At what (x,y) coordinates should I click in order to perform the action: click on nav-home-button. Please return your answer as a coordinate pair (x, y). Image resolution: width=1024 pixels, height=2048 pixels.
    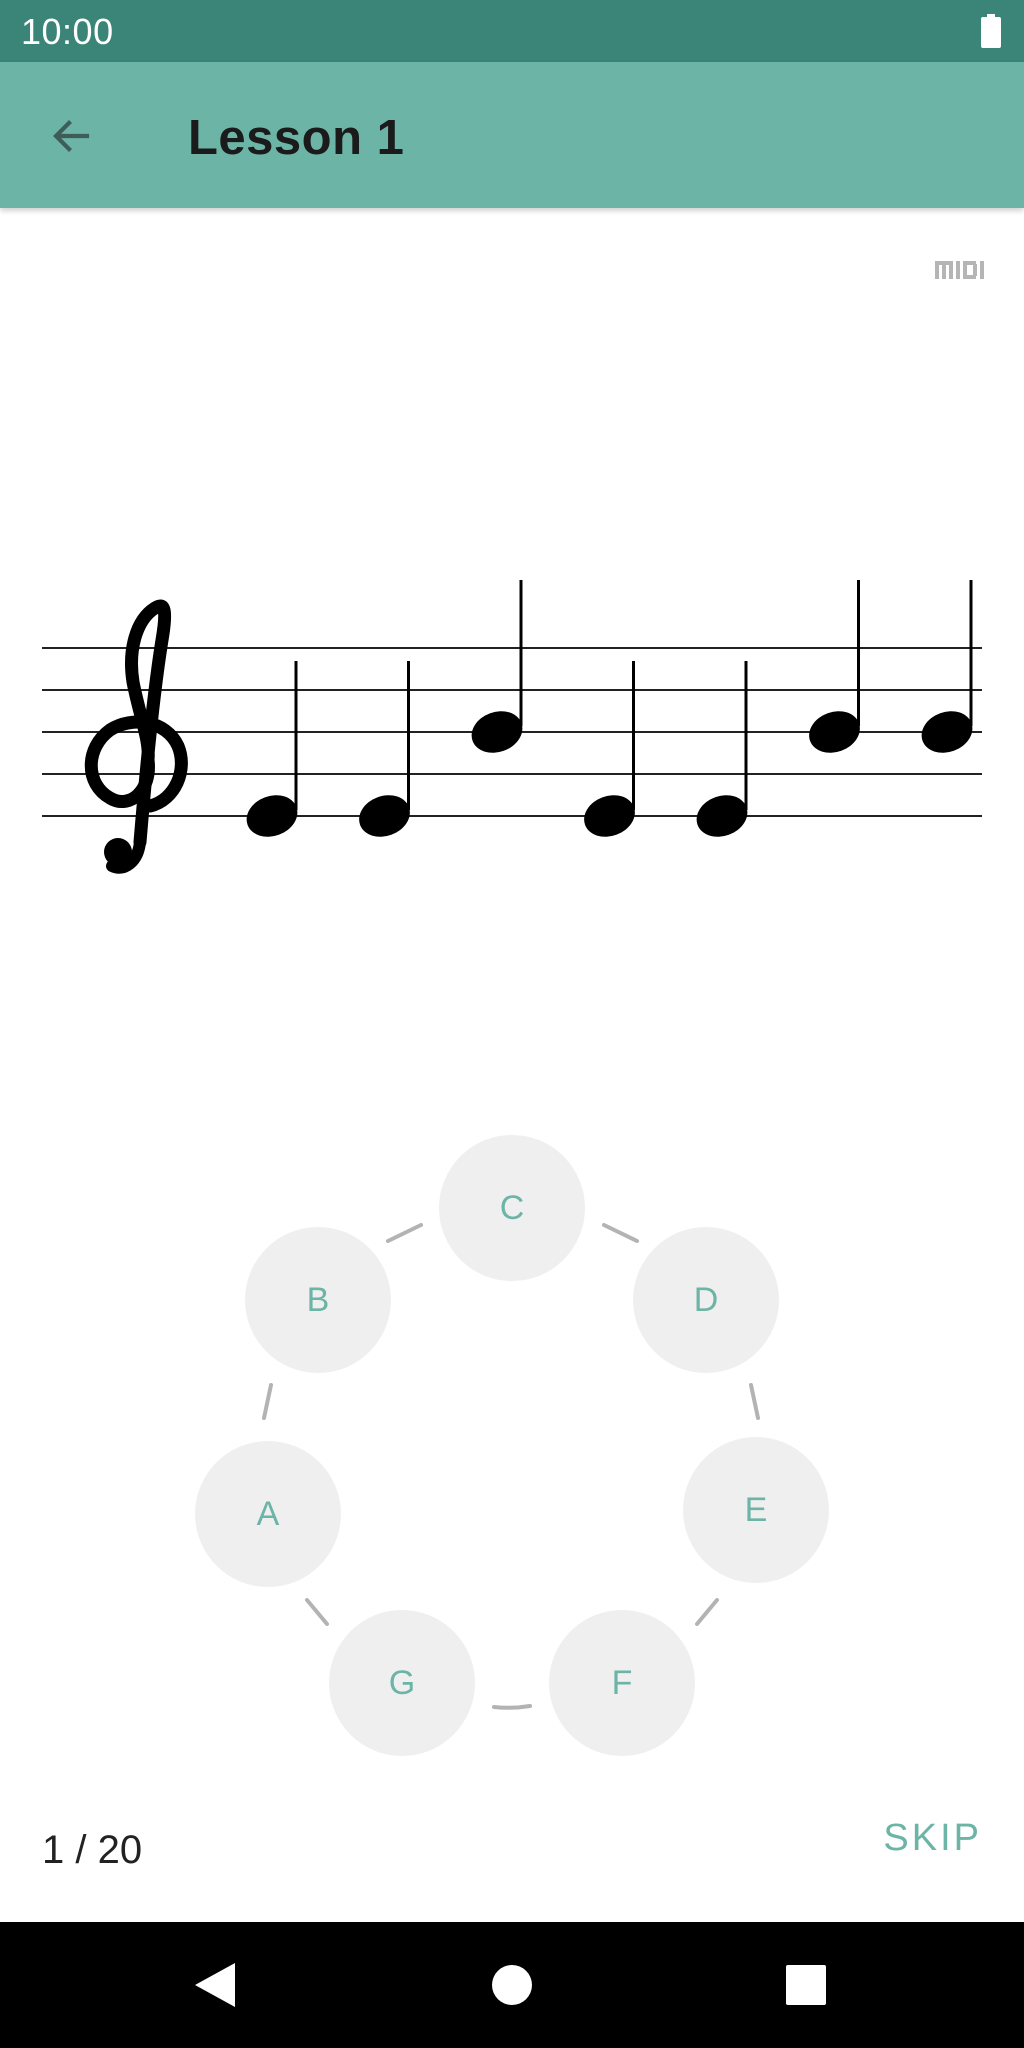
    Looking at the image, I should click on (512, 1985).